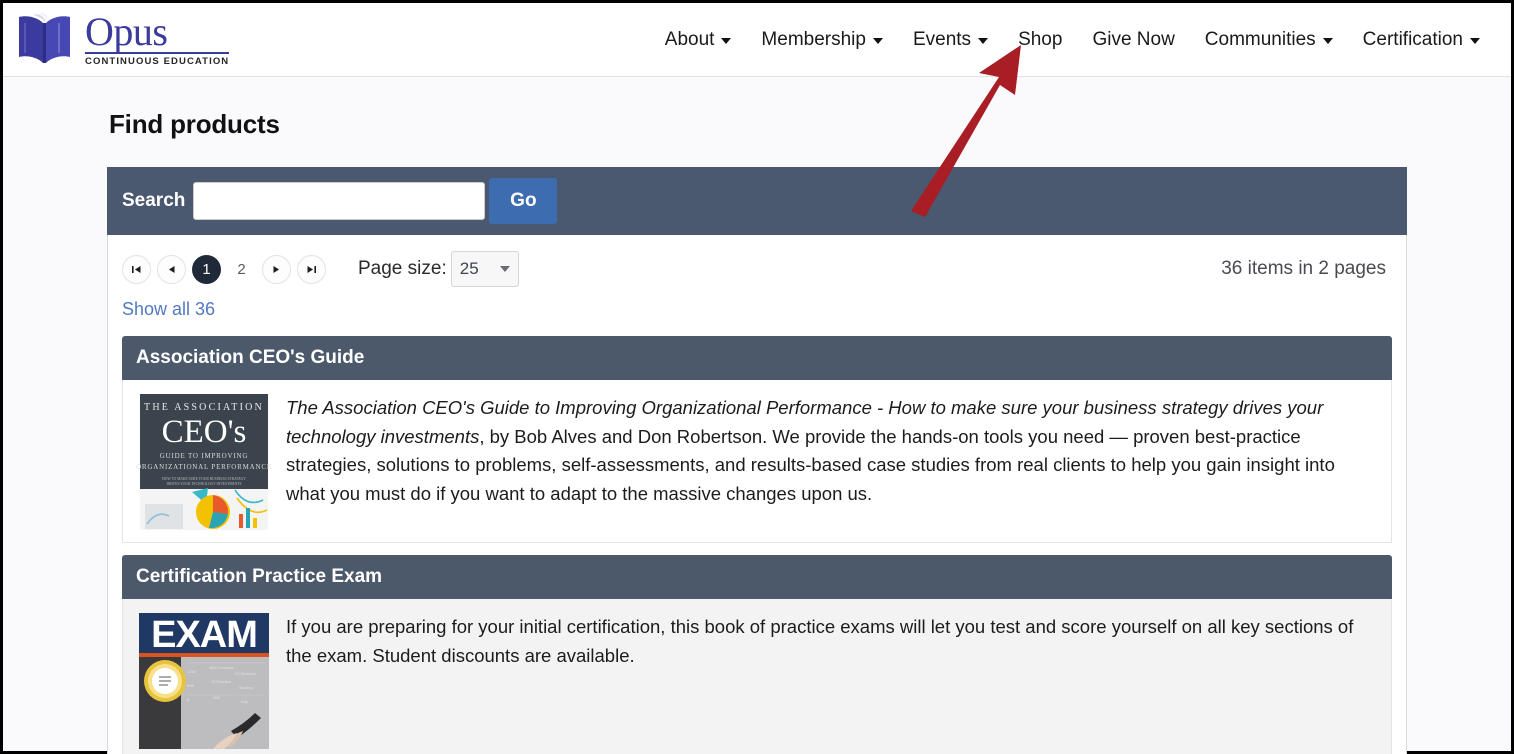 Image resolution: width=1514 pixels, height=754 pixels. I want to click on pagination-bar: 1 2 Page size: 25 36 items in 2 pages, so click(757, 261).